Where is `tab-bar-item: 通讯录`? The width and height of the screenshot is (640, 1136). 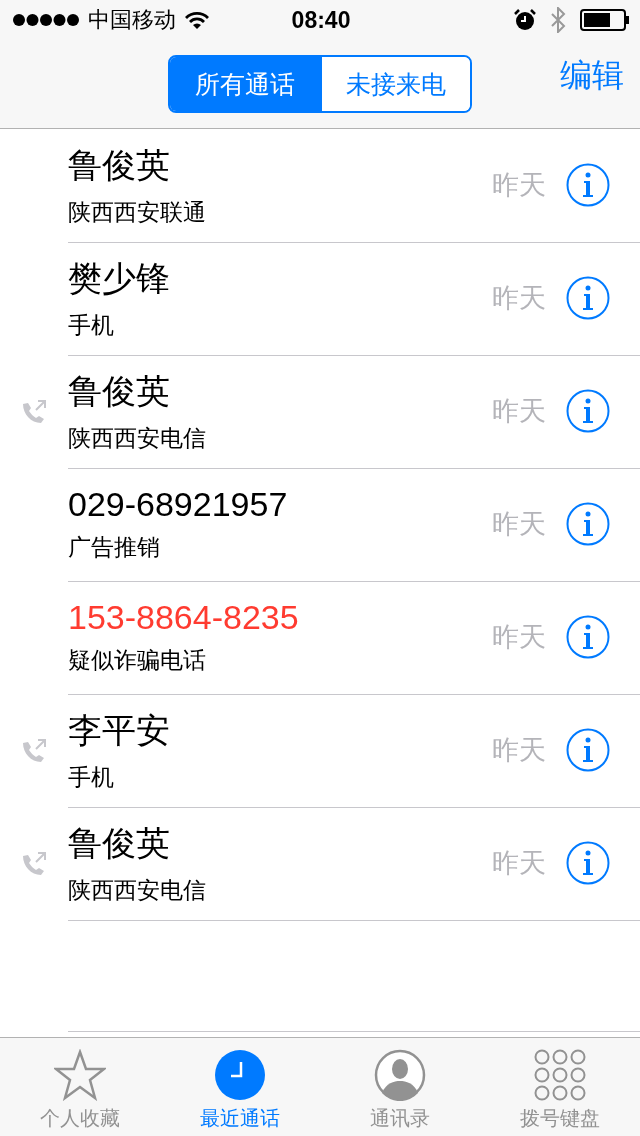
tab-bar-item: 通讯录 is located at coordinates (400, 1087).